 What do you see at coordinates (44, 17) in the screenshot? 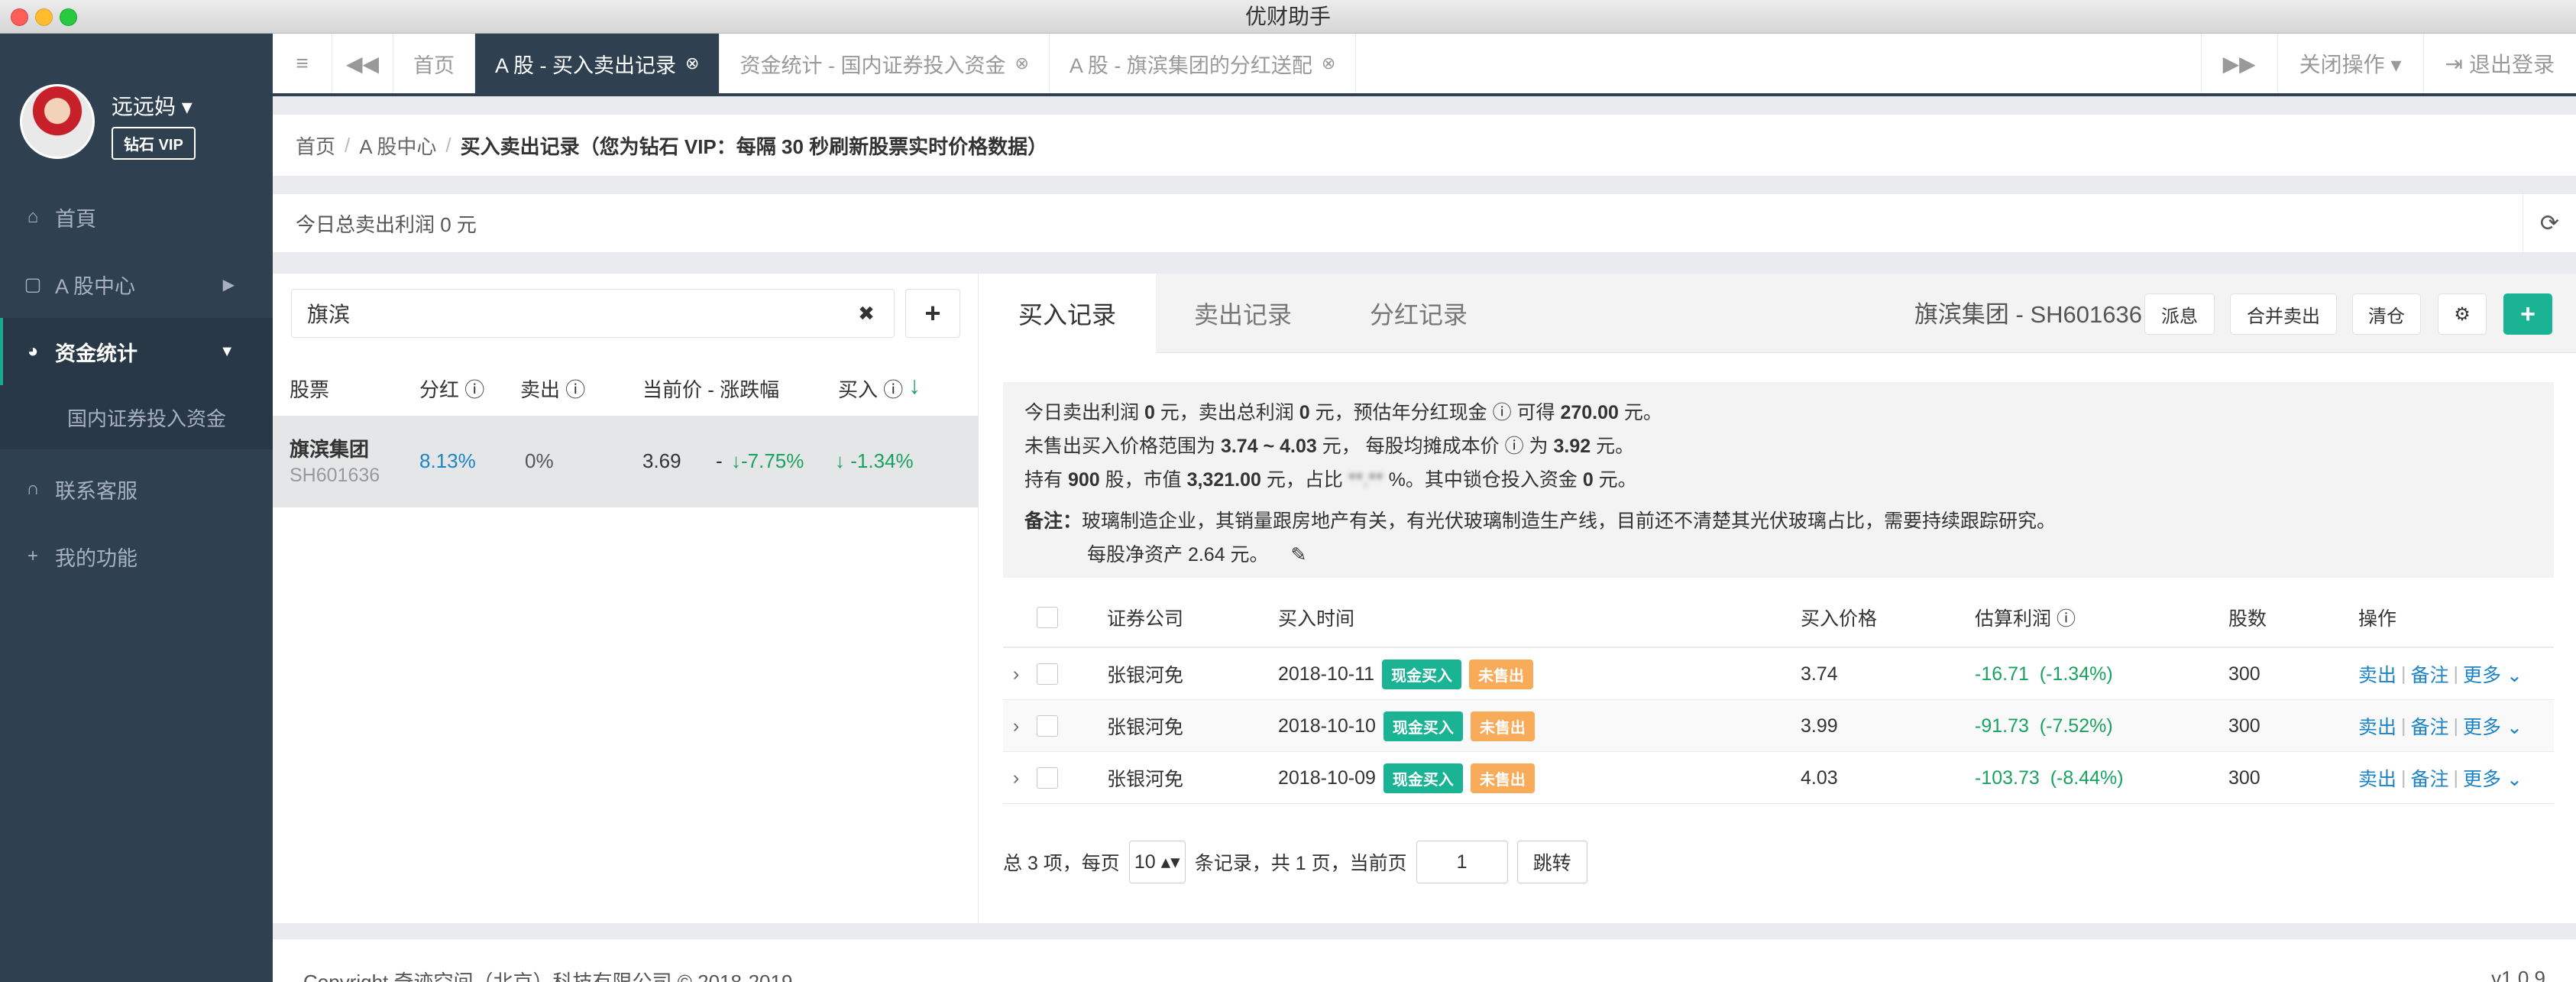
I see `minimize-window-button` at bounding box center [44, 17].